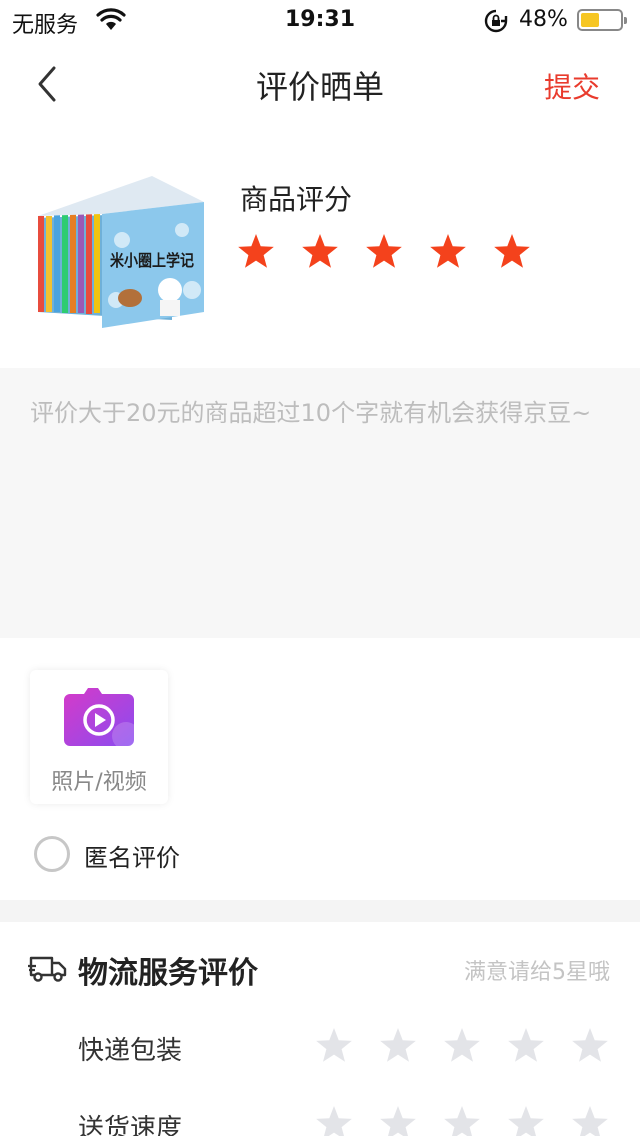  What do you see at coordinates (101, 718) in the screenshot?
I see `camera-icon` at bounding box center [101, 718].